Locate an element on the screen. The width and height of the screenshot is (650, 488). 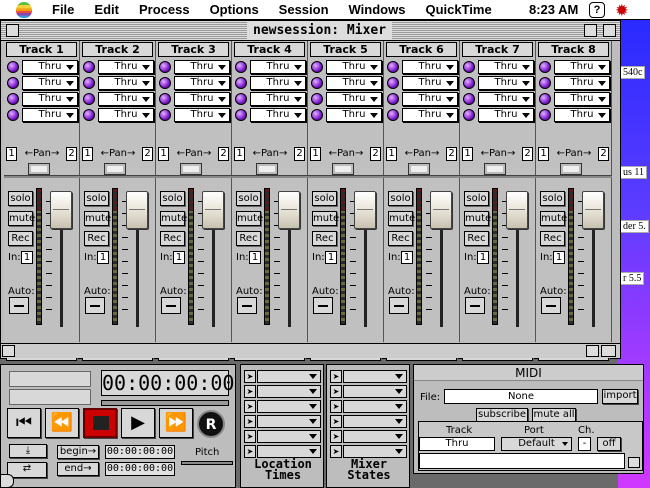
help-icon: ? is located at coordinates (597, 10).